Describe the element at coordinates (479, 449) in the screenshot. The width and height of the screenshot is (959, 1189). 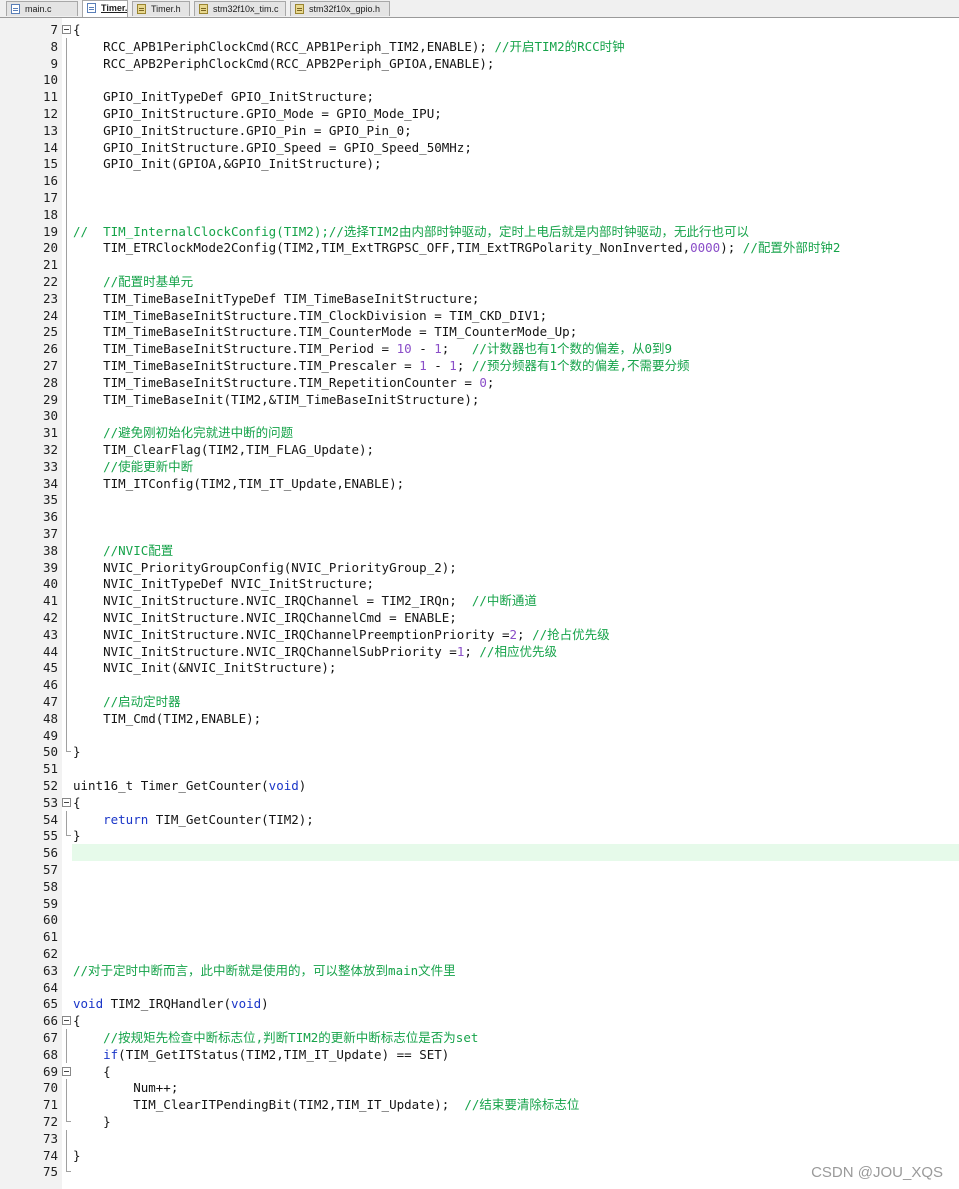
I see `code-line: 32 TIM_ClearFlag(TIM2,TIM_FLAG_Update);` at that location.